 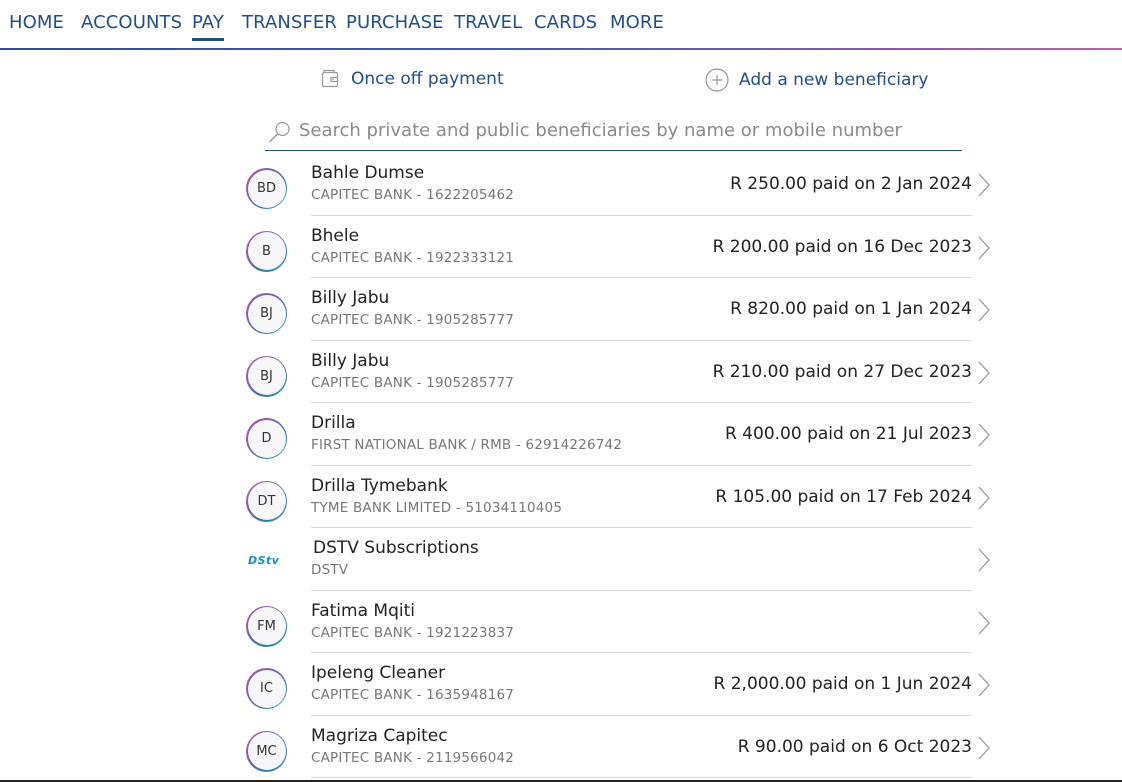 What do you see at coordinates (641, 777) in the screenshot?
I see `row-divider` at bounding box center [641, 777].